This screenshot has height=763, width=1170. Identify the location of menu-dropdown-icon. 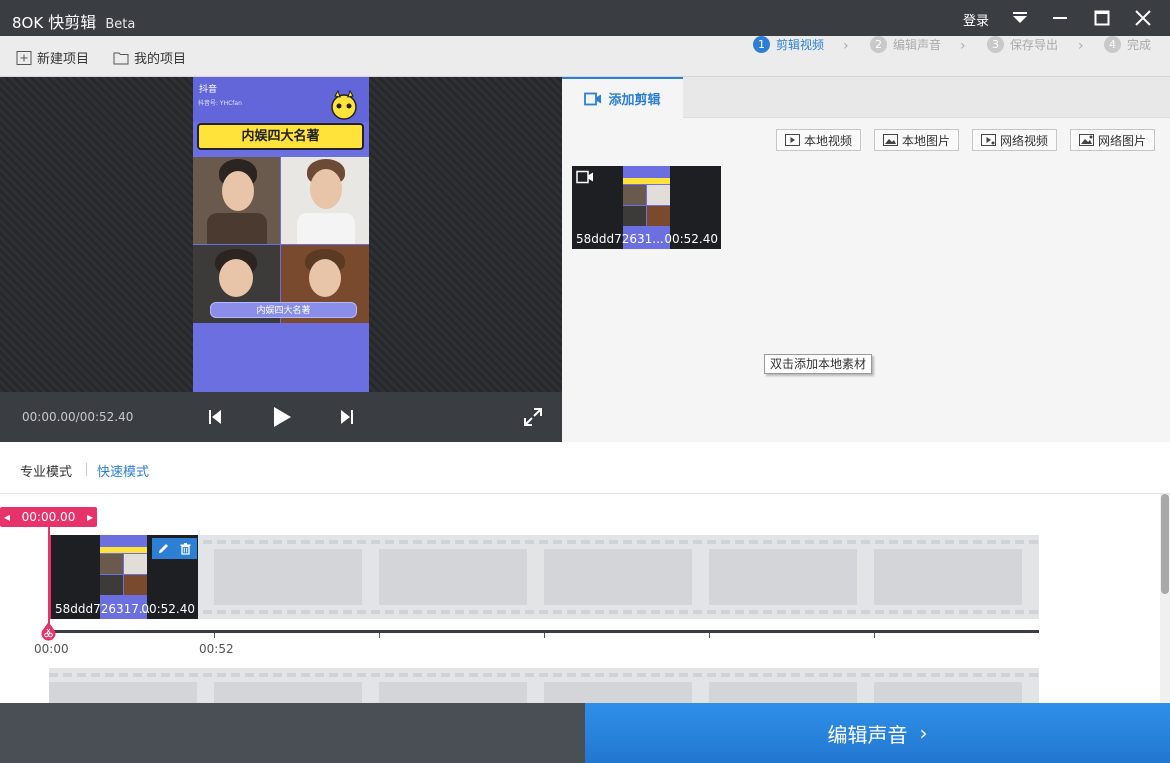
(1020, 18).